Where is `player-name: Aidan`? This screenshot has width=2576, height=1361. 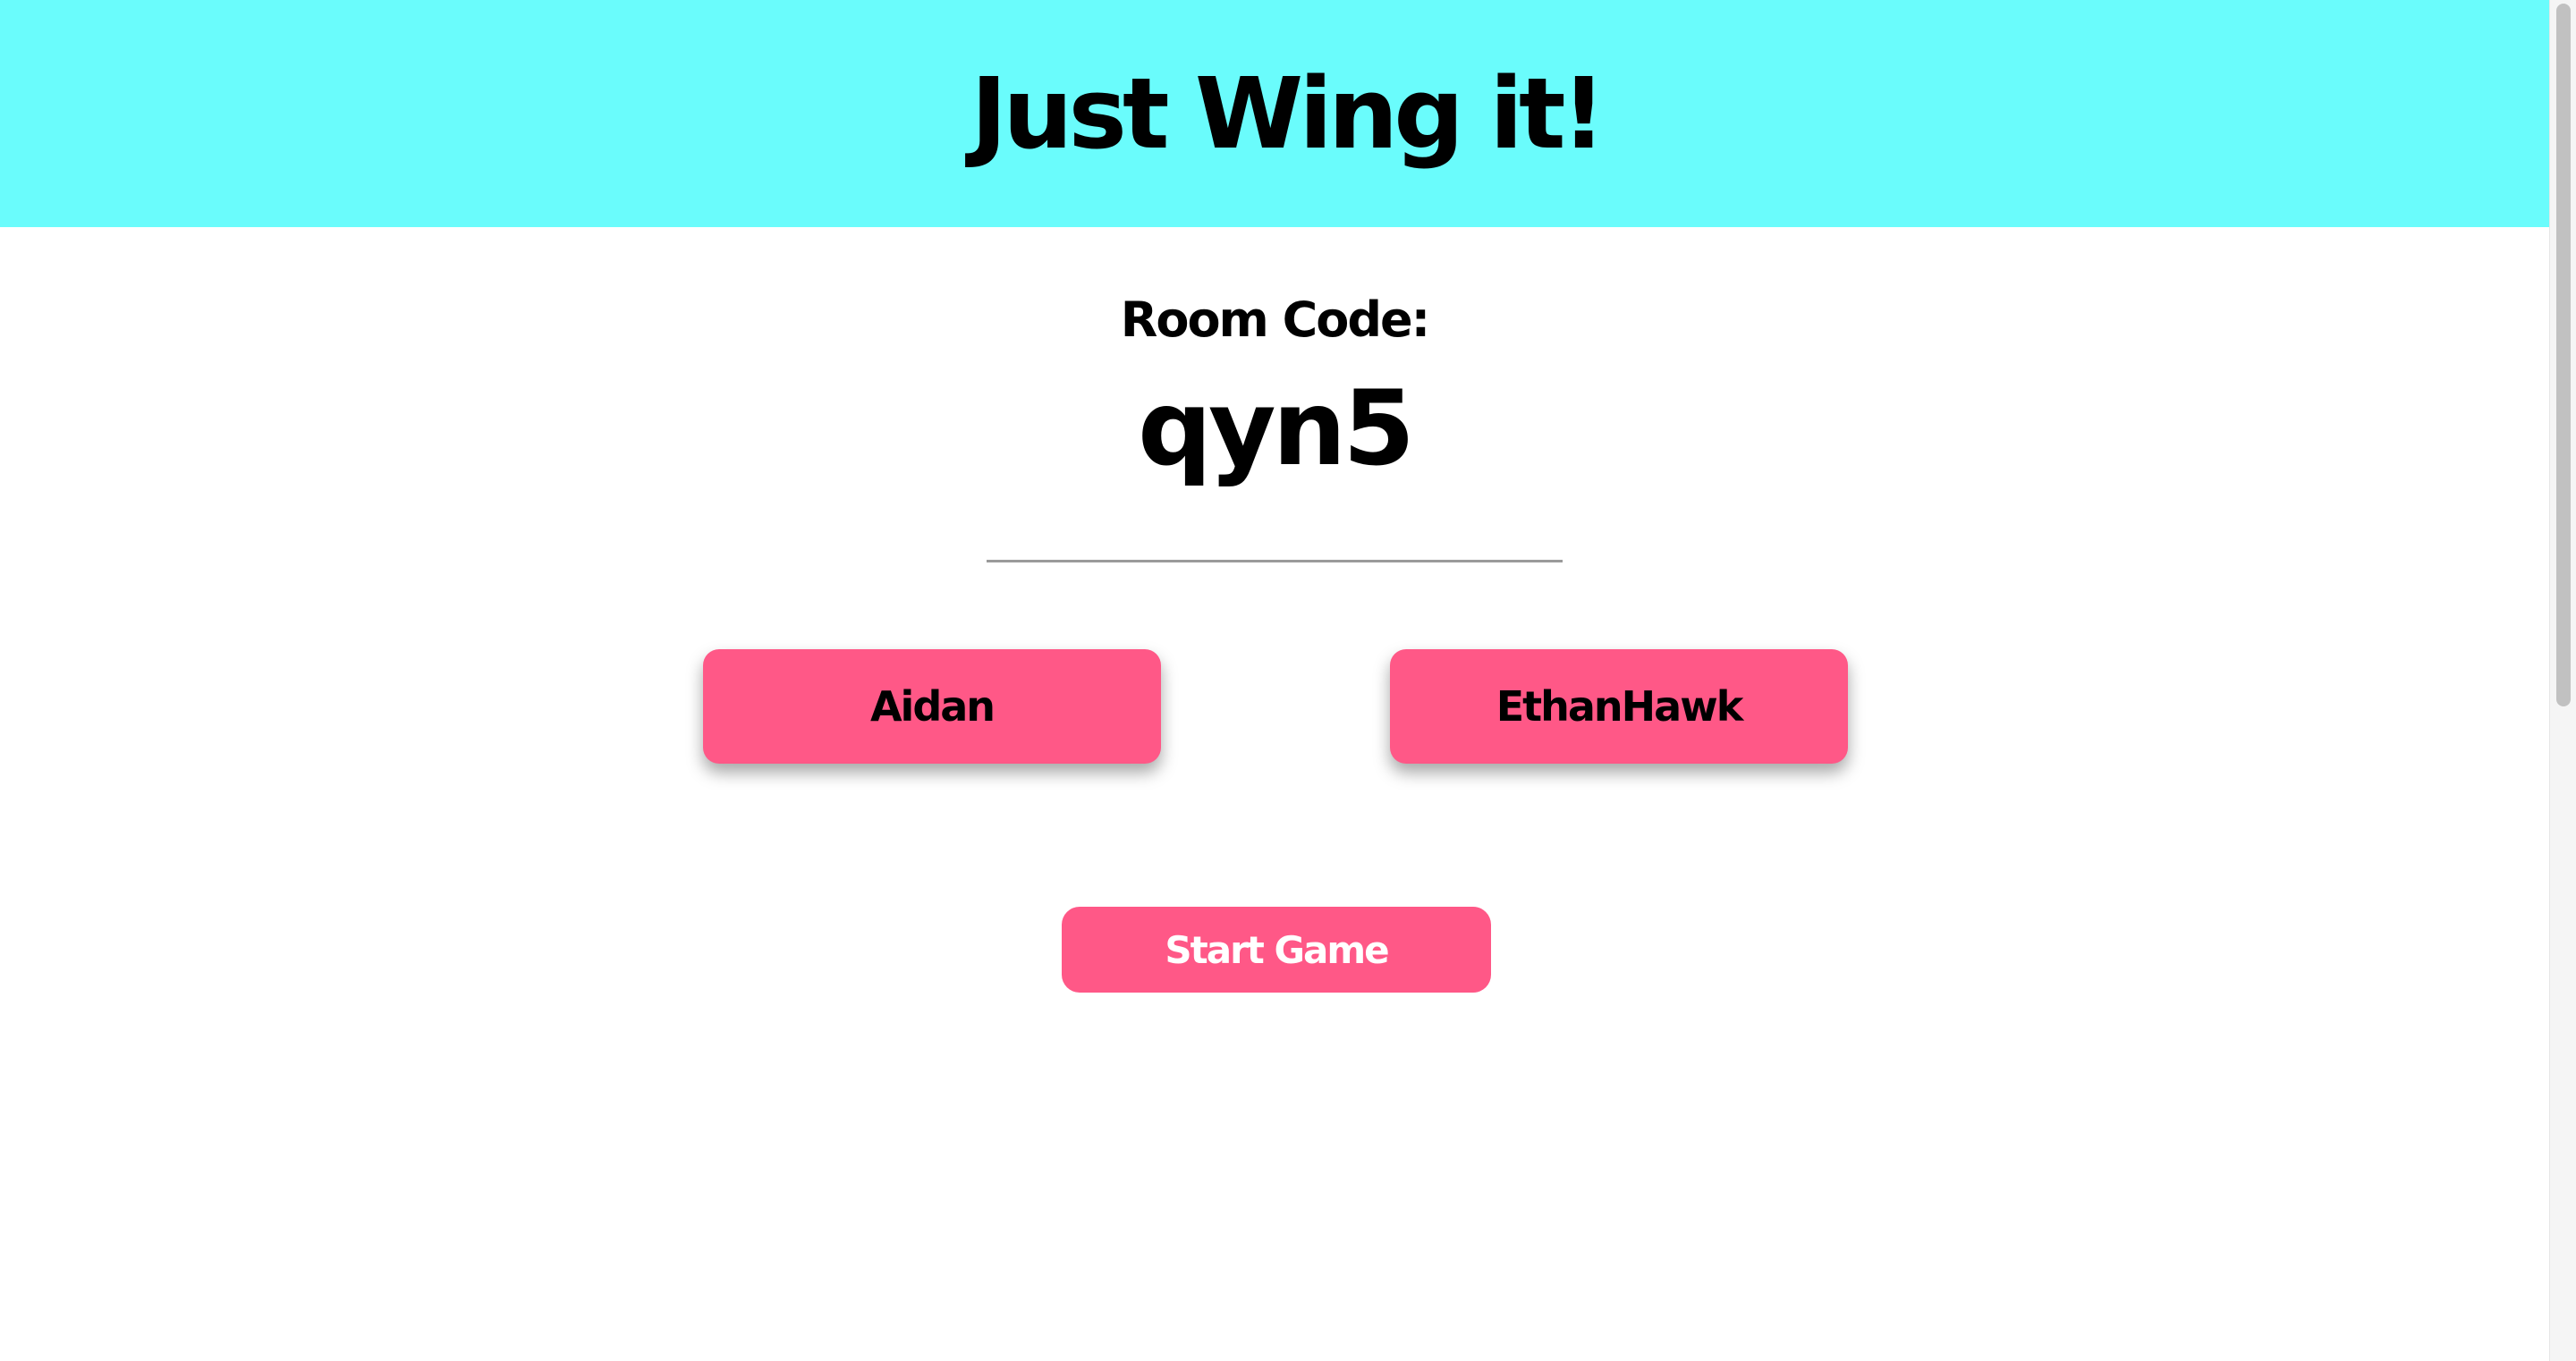
player-name: Aidan is located at coordinates (932, 706).